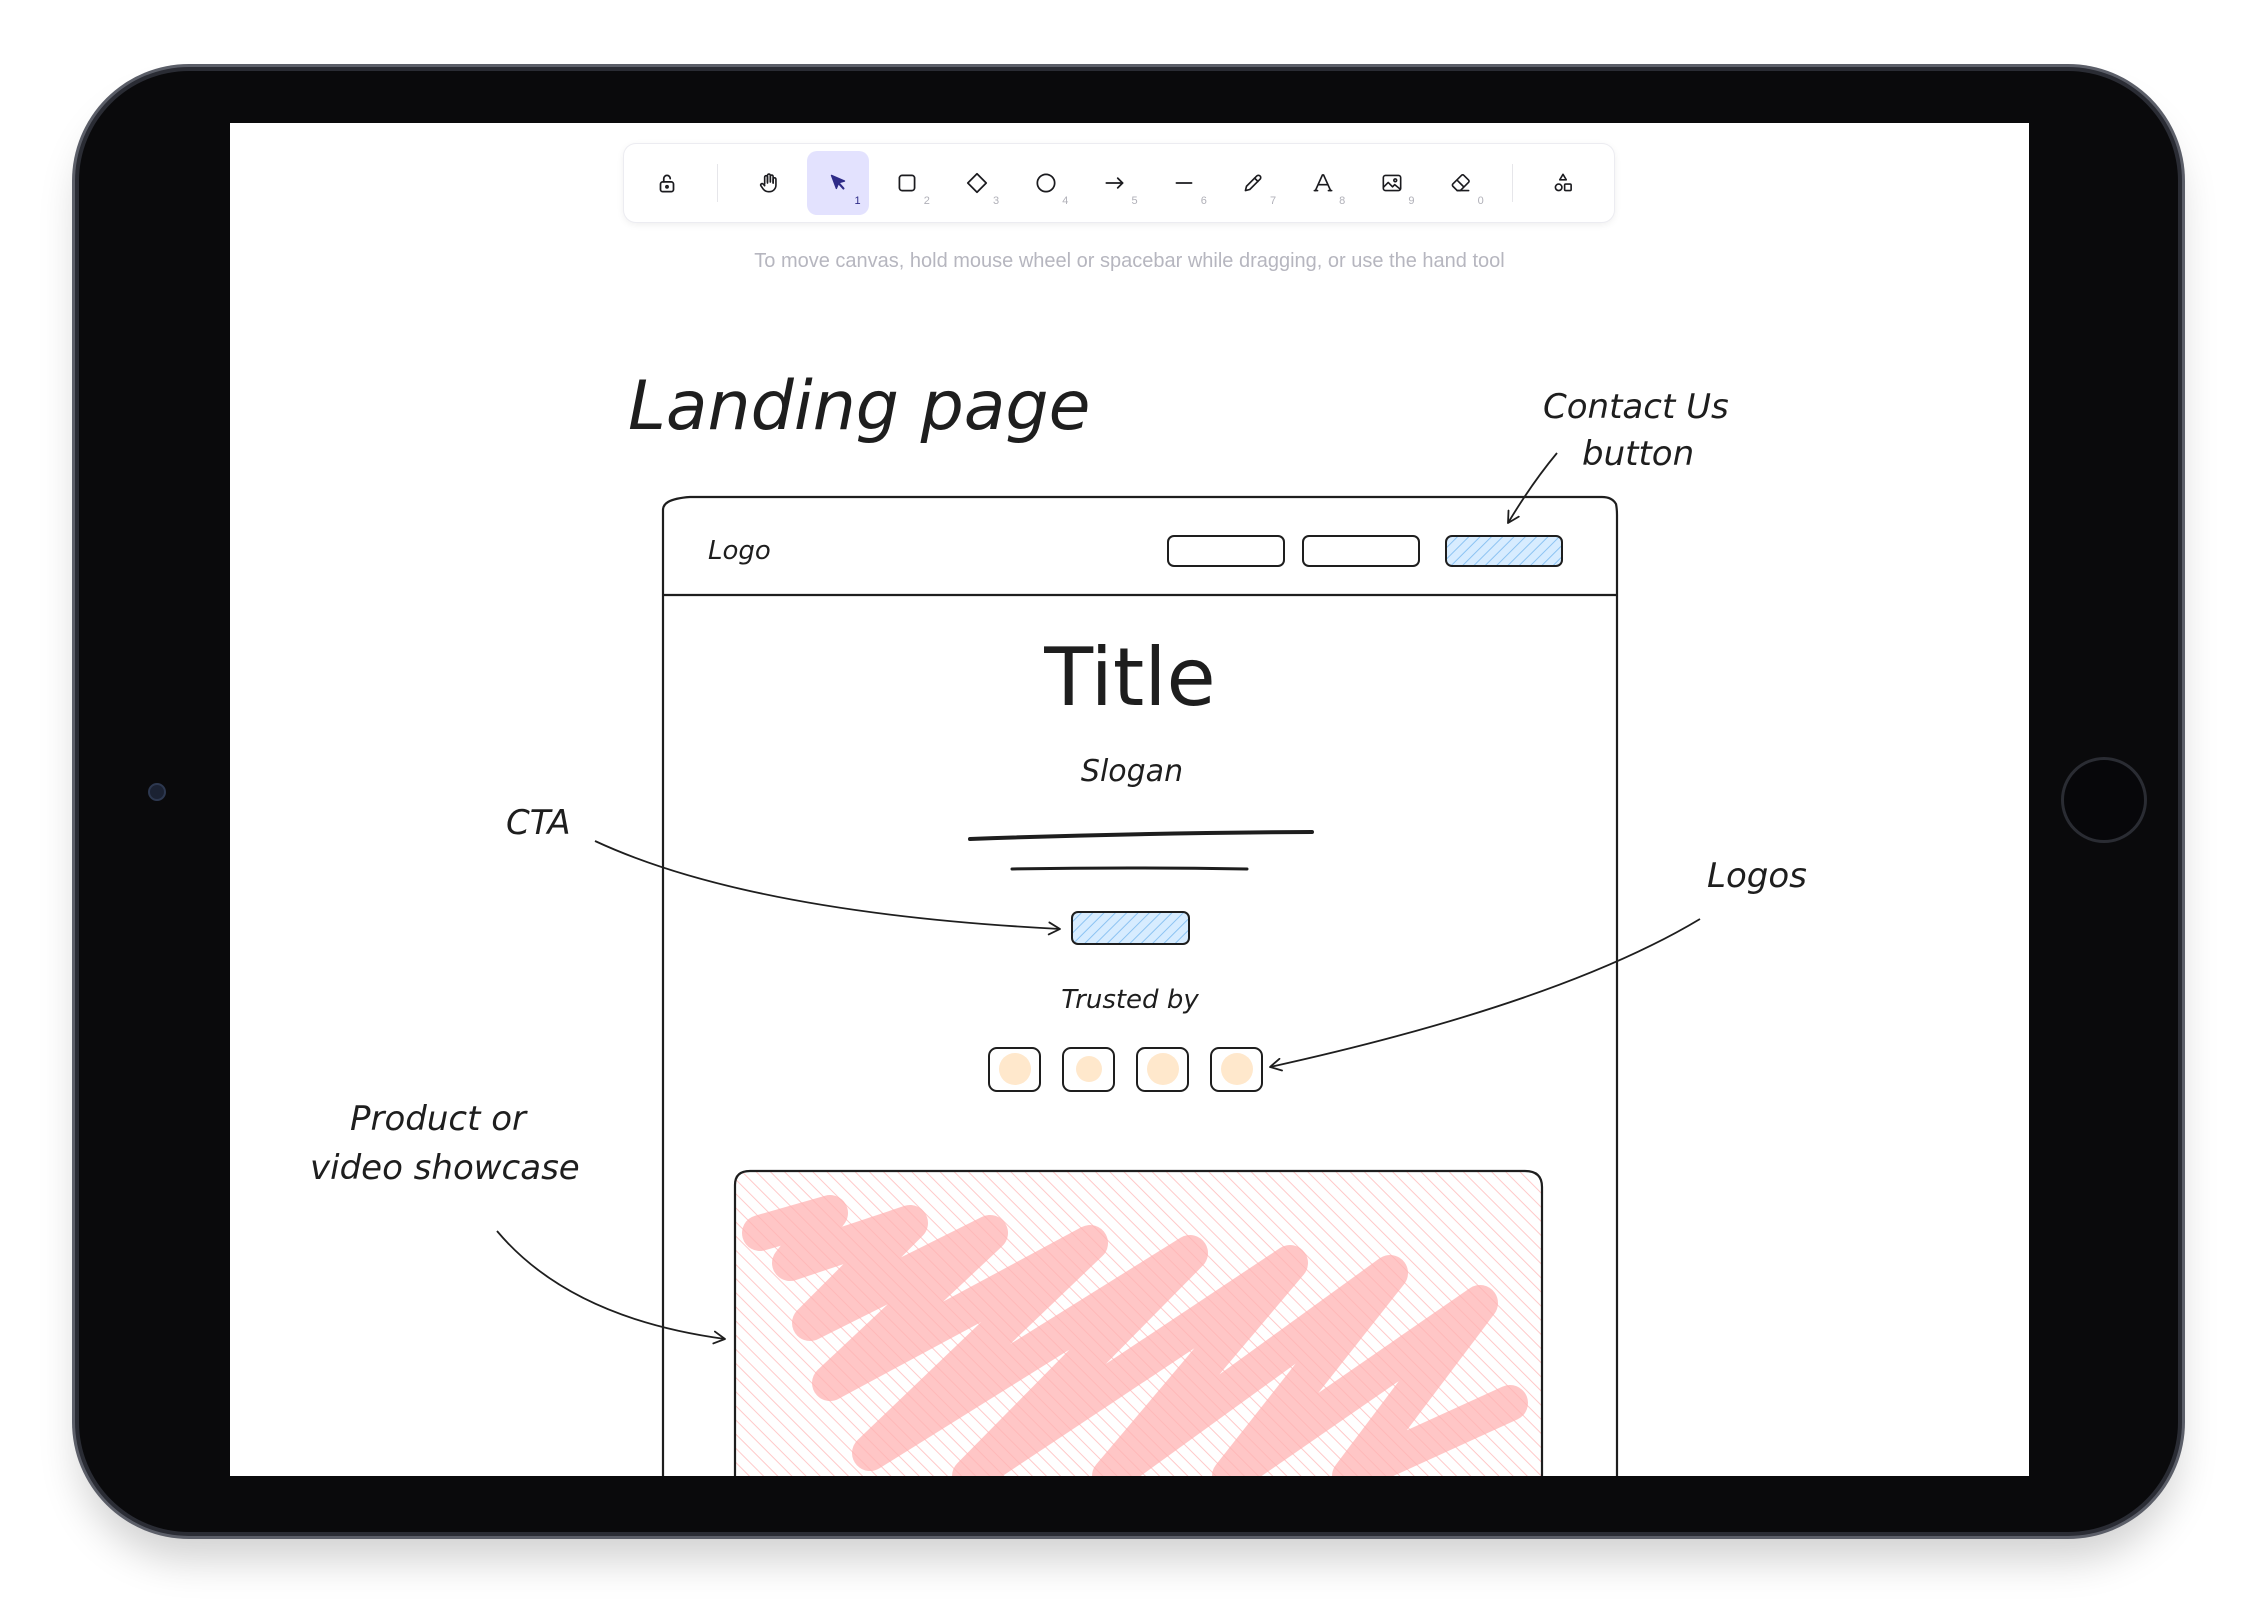 This screenshot has height=1608, width=2248. I want to click on cta-button, so click(1130, 928).